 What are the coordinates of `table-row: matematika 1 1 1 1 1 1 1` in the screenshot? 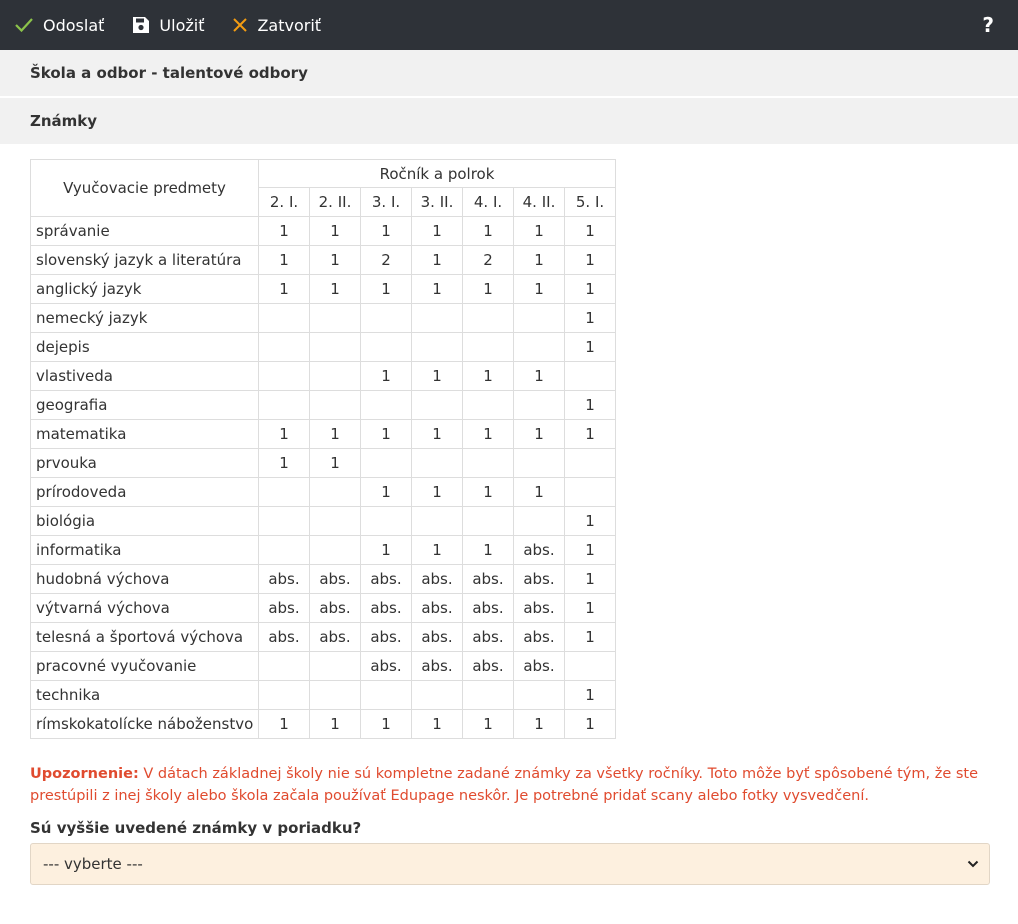 It's located at (323, 434).